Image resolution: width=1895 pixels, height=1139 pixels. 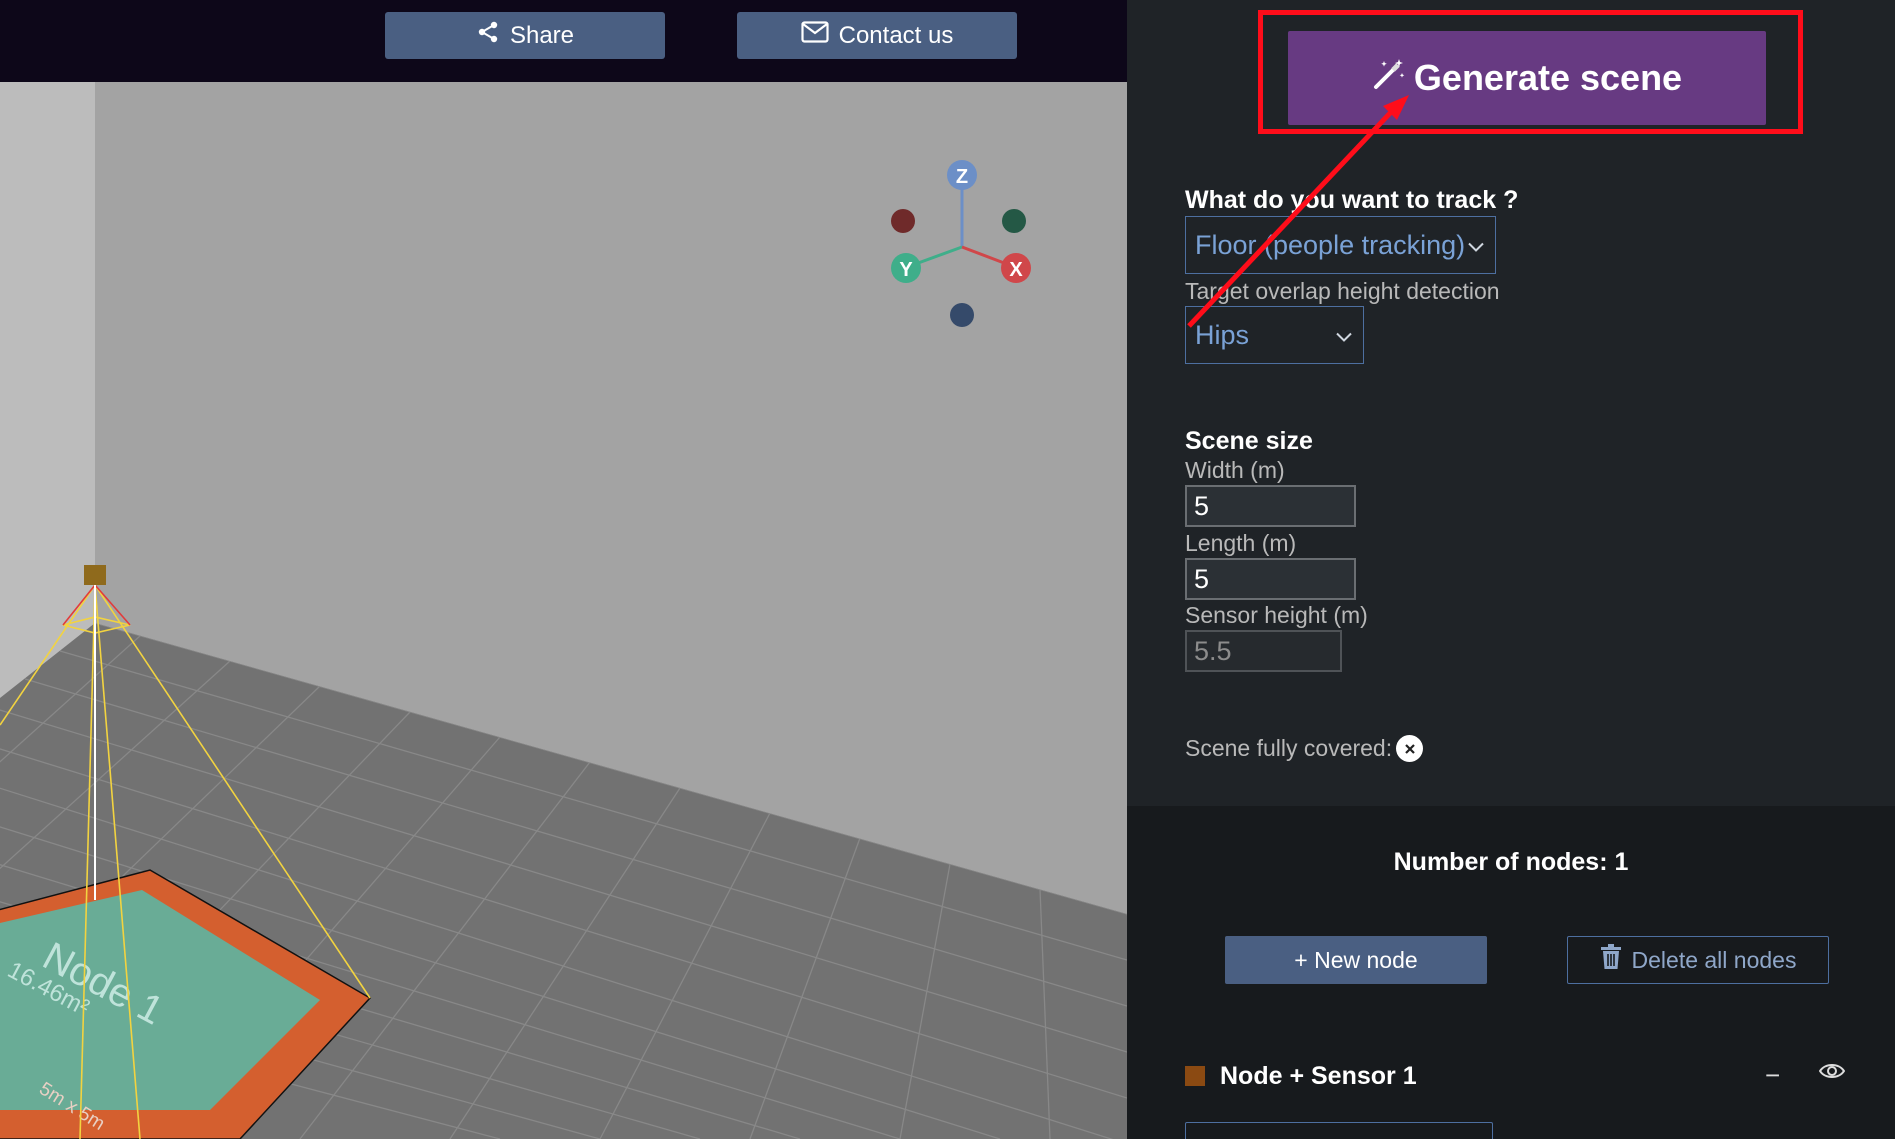 I want to click on share-label: Share, so click(x=542, y=35).